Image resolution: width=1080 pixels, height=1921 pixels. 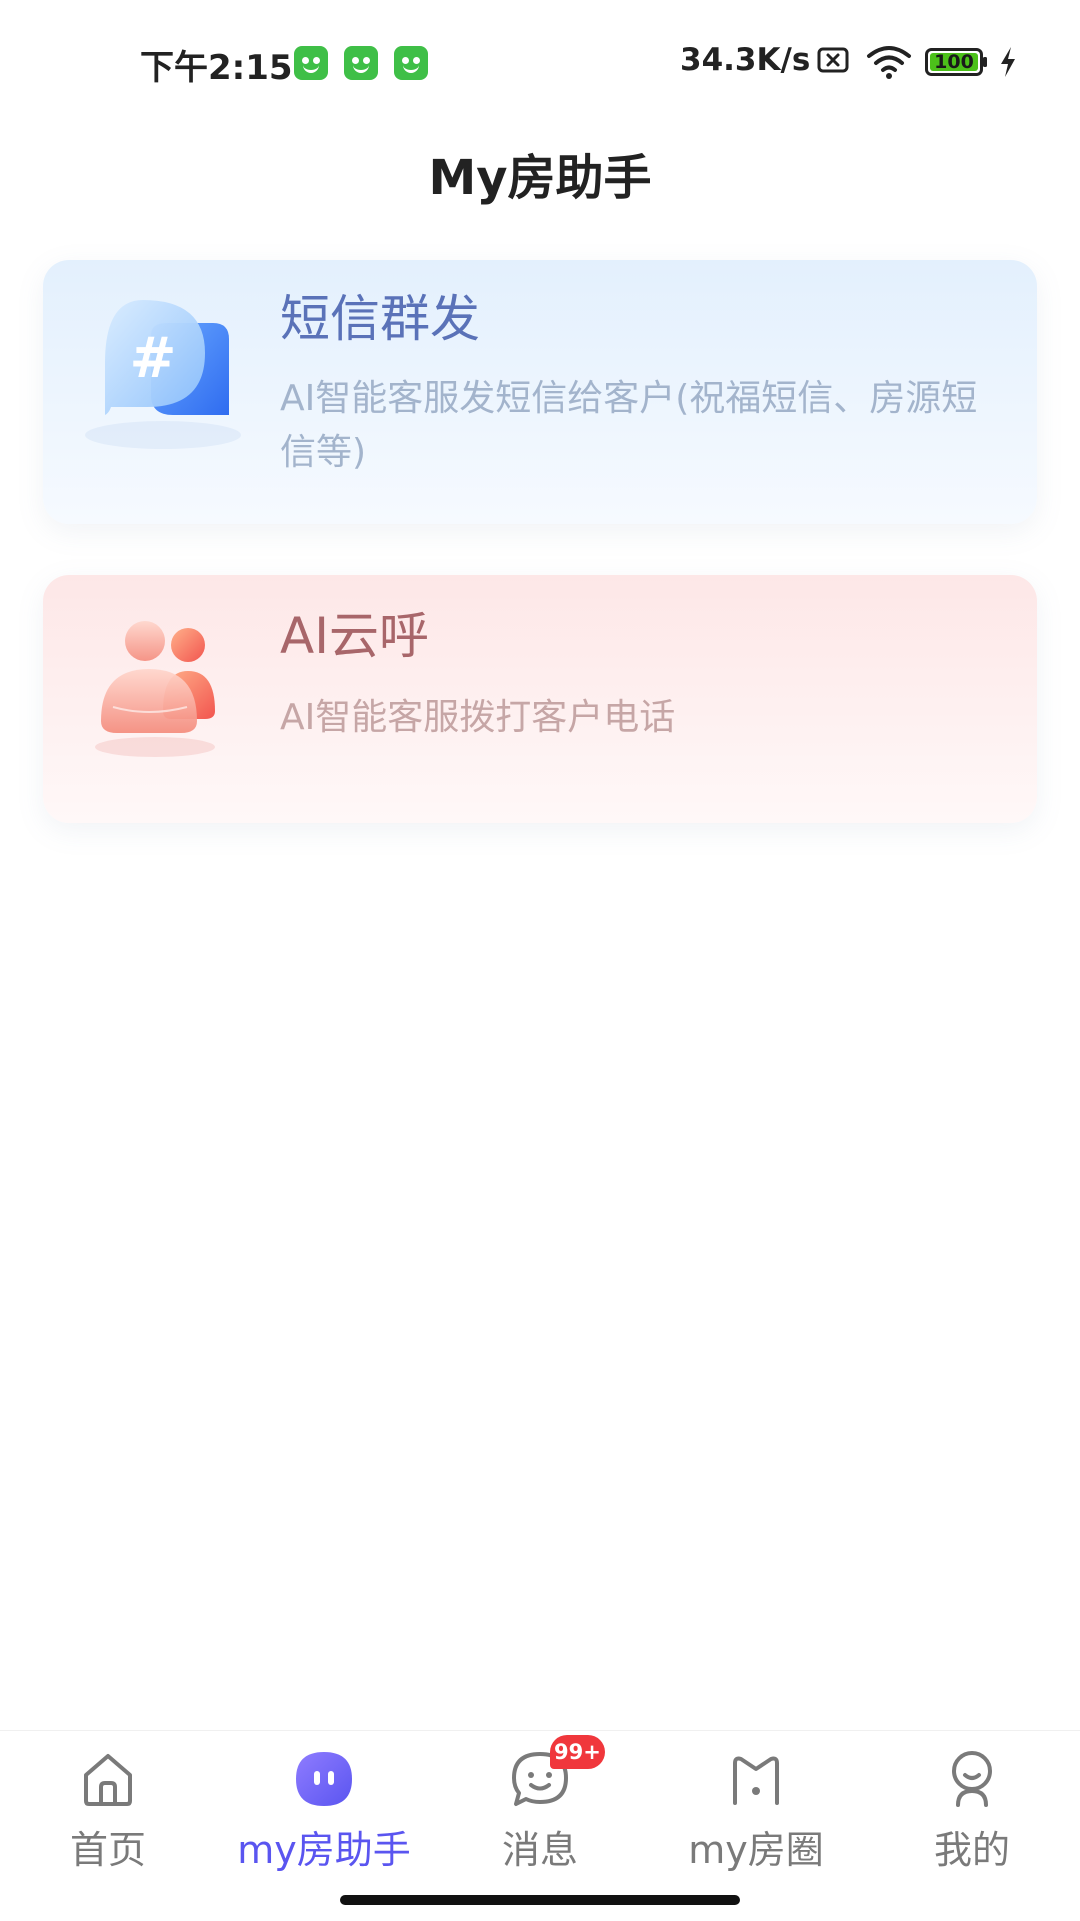 I want to click on bottom-navigation: 首页 my房助手 99+ 消息 my房圈 我的, so click(x=540, y=1825).